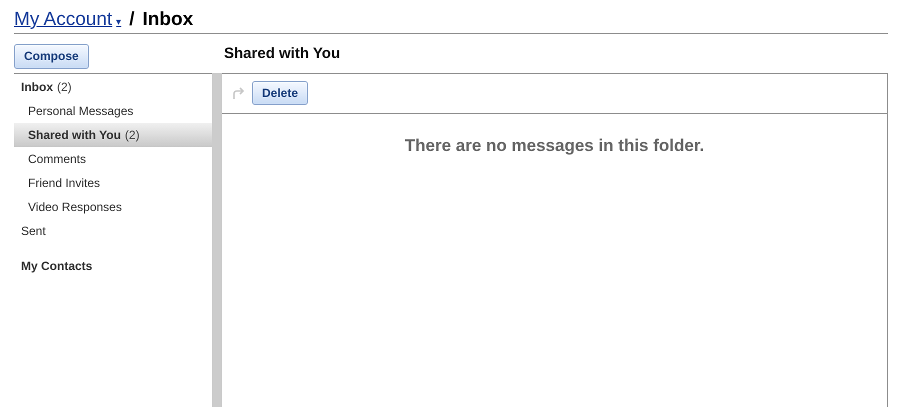 Image resolution: width=902 pixels, height=407 pixels. I want to click on folder-heading: Shared with You, so click(282, 54).